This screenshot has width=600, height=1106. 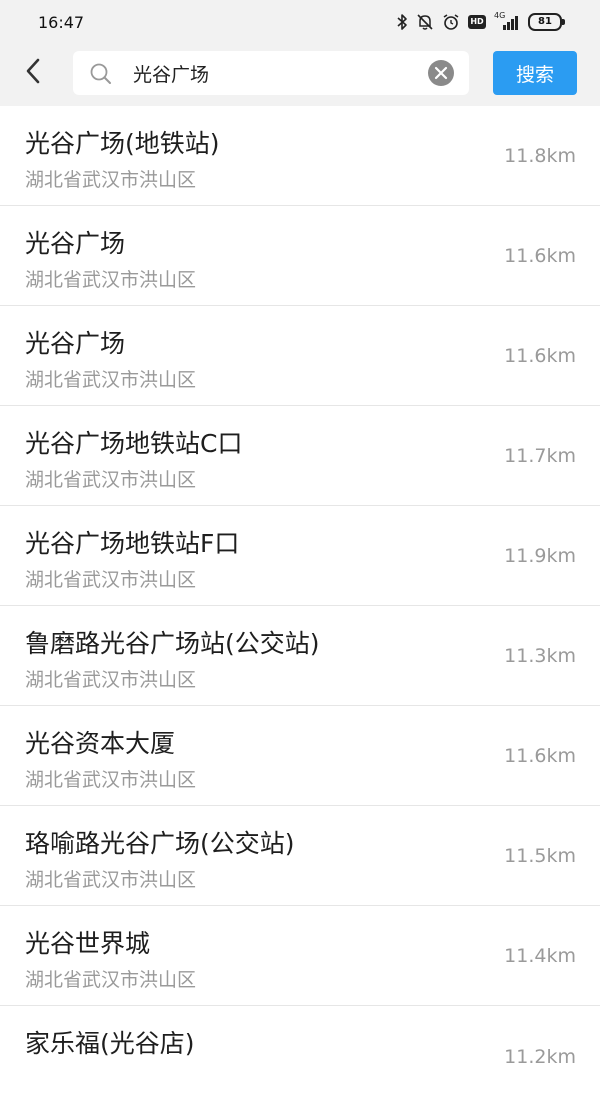 I want to click on place-name: 鲁磨路光谷广场站(公交站), so click(x=172, y=643).